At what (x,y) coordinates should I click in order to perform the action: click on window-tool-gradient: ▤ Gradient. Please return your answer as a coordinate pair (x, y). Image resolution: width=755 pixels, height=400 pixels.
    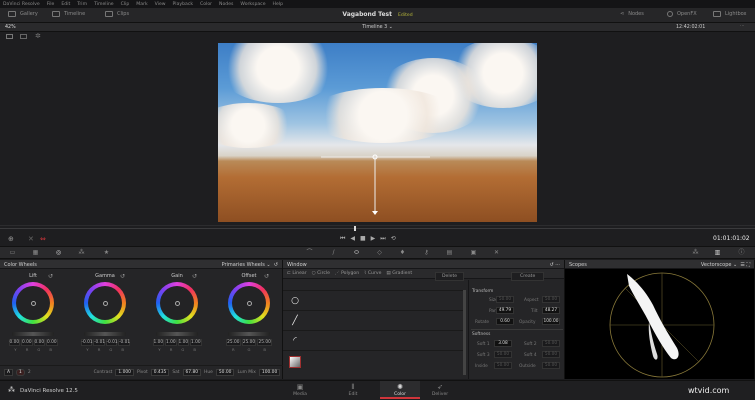
    Looking at the image, I should click on (399, 273).